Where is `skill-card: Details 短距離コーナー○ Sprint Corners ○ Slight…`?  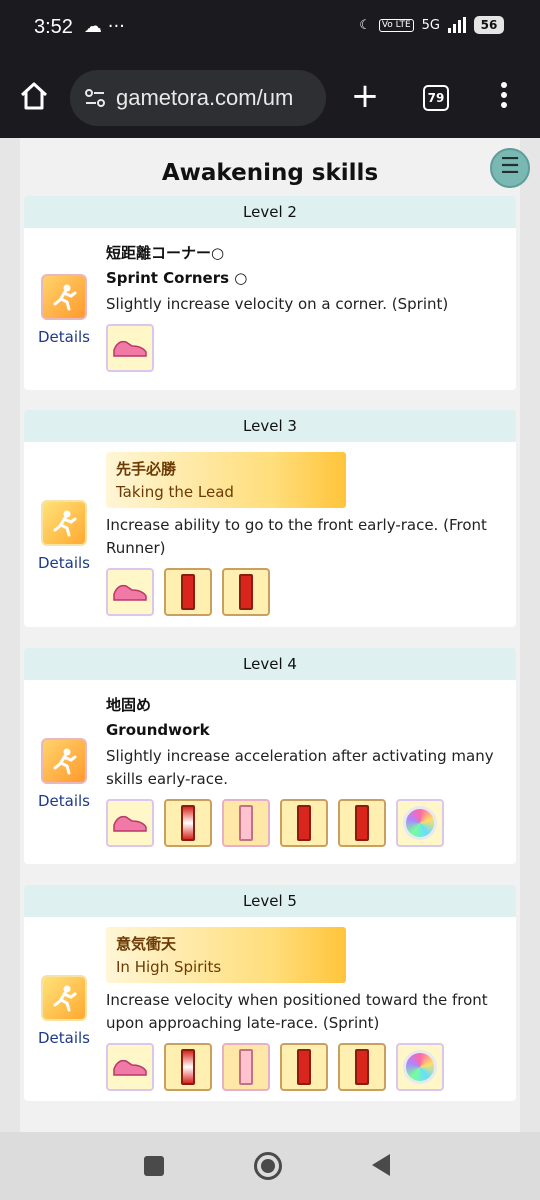
skill-card: Details 短距離コーナー○ Sprint Corners ○ Slight… is located at coordinates (270, 309).